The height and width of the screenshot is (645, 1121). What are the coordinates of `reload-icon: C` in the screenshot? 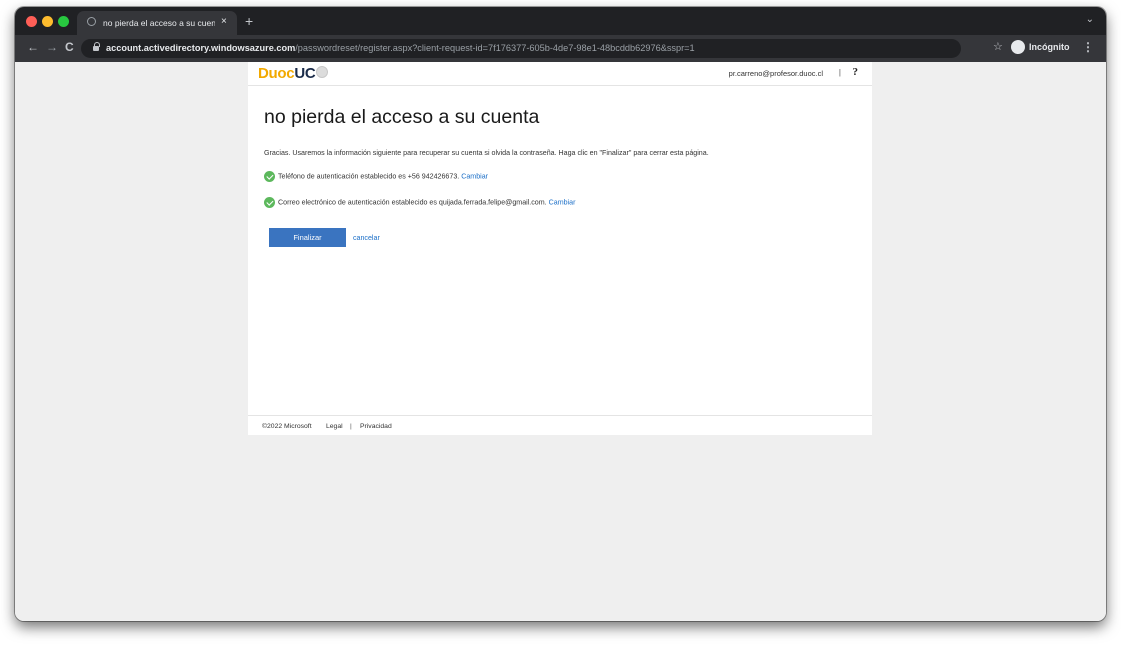 It's located at (69, 47).